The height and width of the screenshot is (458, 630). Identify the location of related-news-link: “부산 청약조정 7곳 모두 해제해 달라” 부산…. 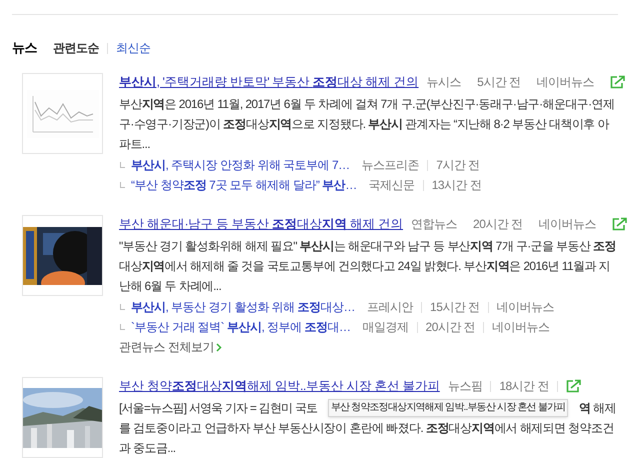
(244, 185).